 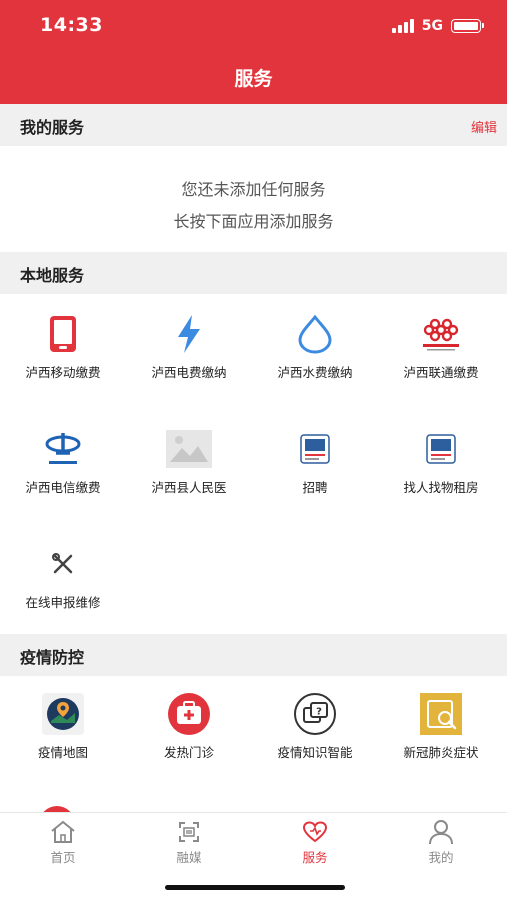 What do you see at coordinates (432, 26) in the screenshot?
I see `network-type: 5G` at bounding box center [432, 26].